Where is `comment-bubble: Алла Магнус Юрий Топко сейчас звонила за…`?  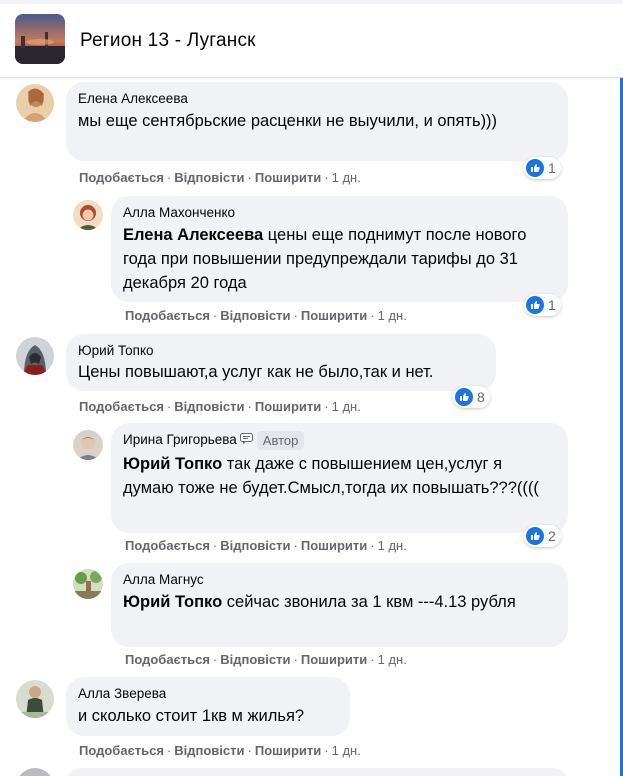 comment-bubble: Алла Магнус Юрий Топко сейчас звонила за… is located at coordinates (339, 605).